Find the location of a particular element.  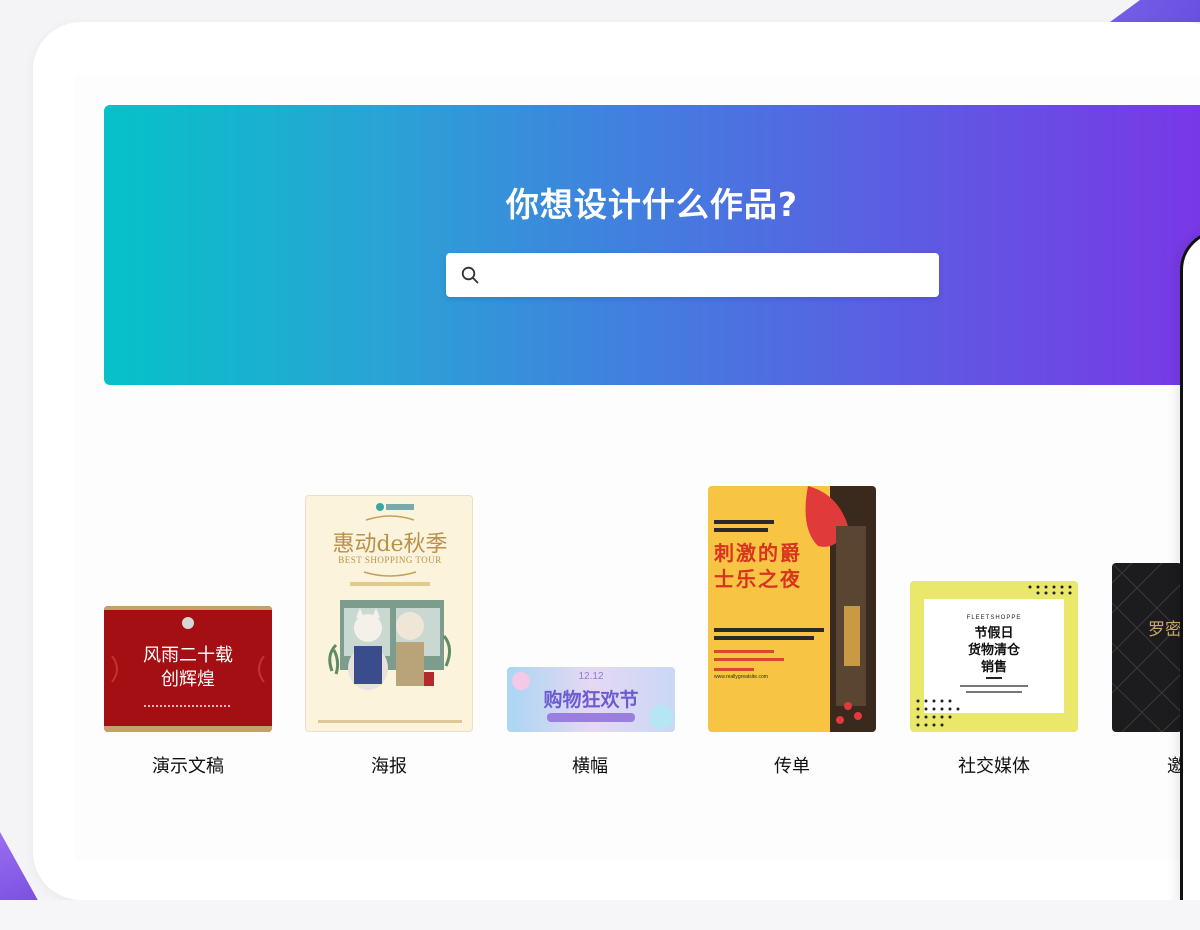

category-flyer-thumb: 刺激的爵士乐之夜 www.reallygreatsite.com is located at coordinates (792, 609).